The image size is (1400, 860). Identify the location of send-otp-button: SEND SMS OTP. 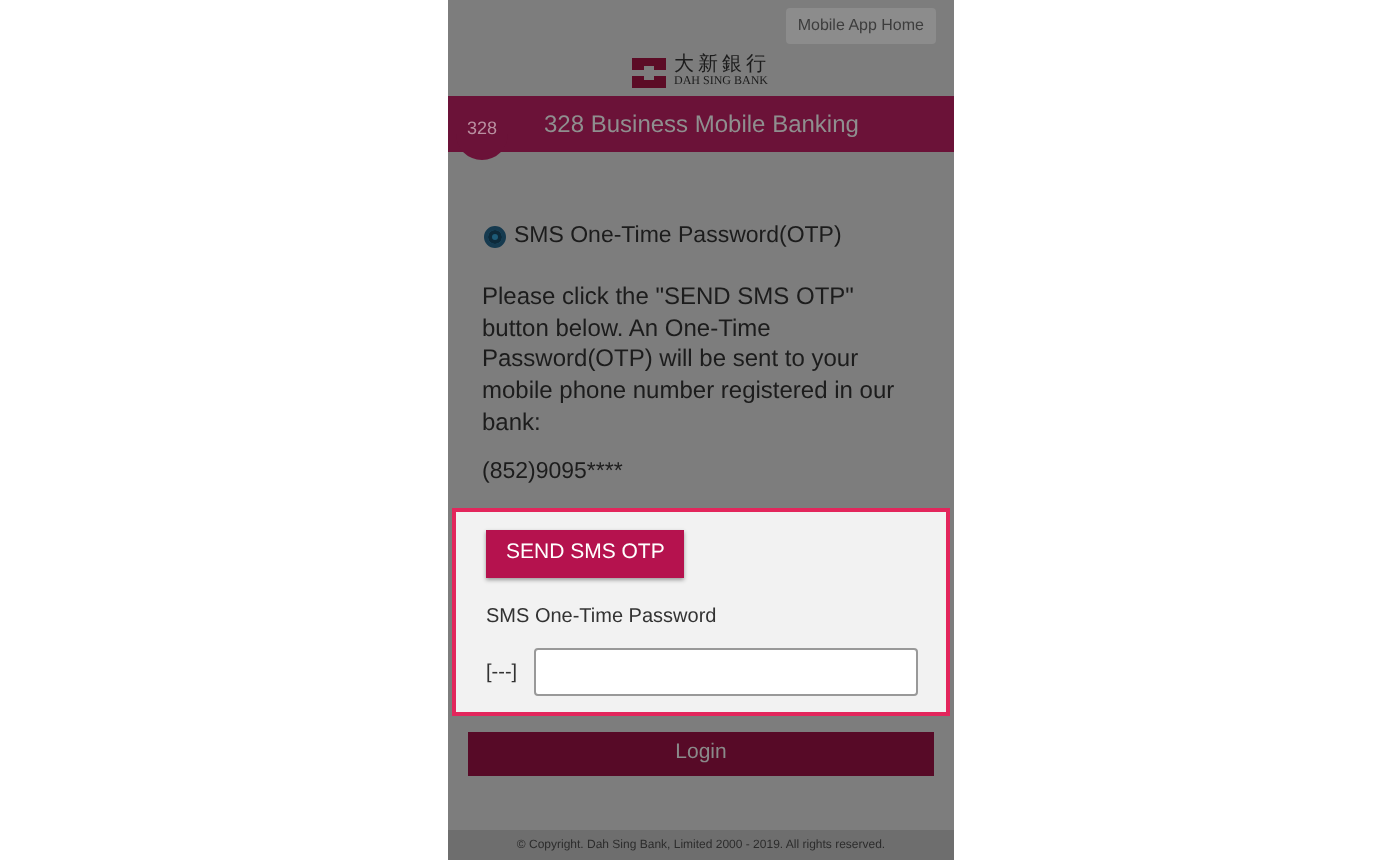
(585, 554).